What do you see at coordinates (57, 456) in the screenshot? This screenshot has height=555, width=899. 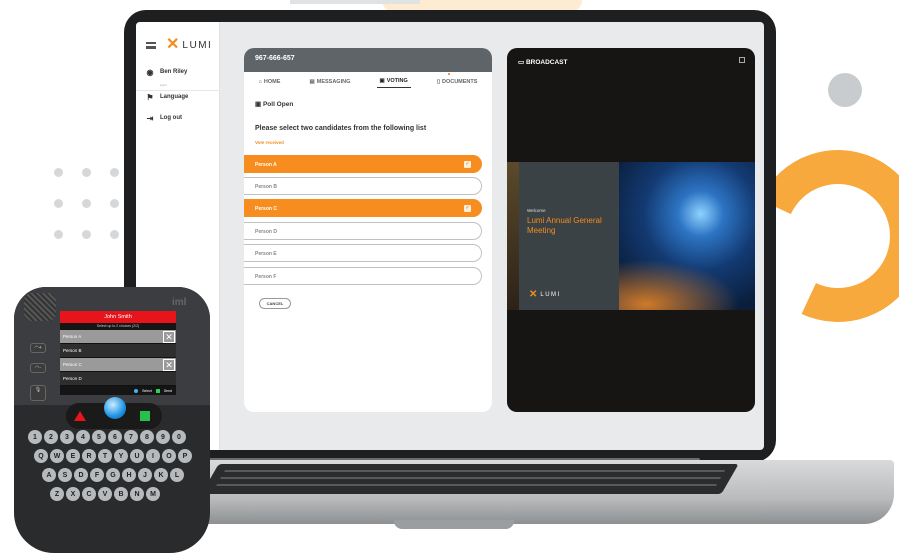 I see `key-w: W` at bounding box center [57, 456].